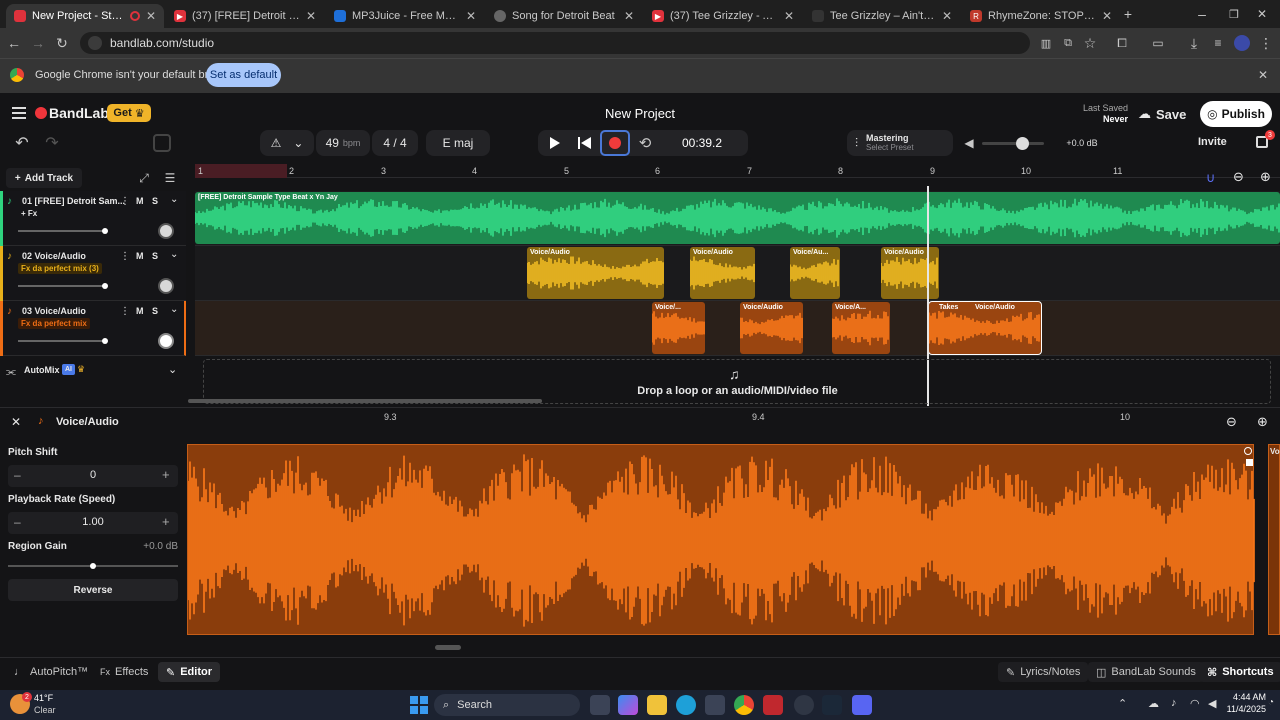  I want to click on get-membership-button: Get ♛, so click(129, 113).